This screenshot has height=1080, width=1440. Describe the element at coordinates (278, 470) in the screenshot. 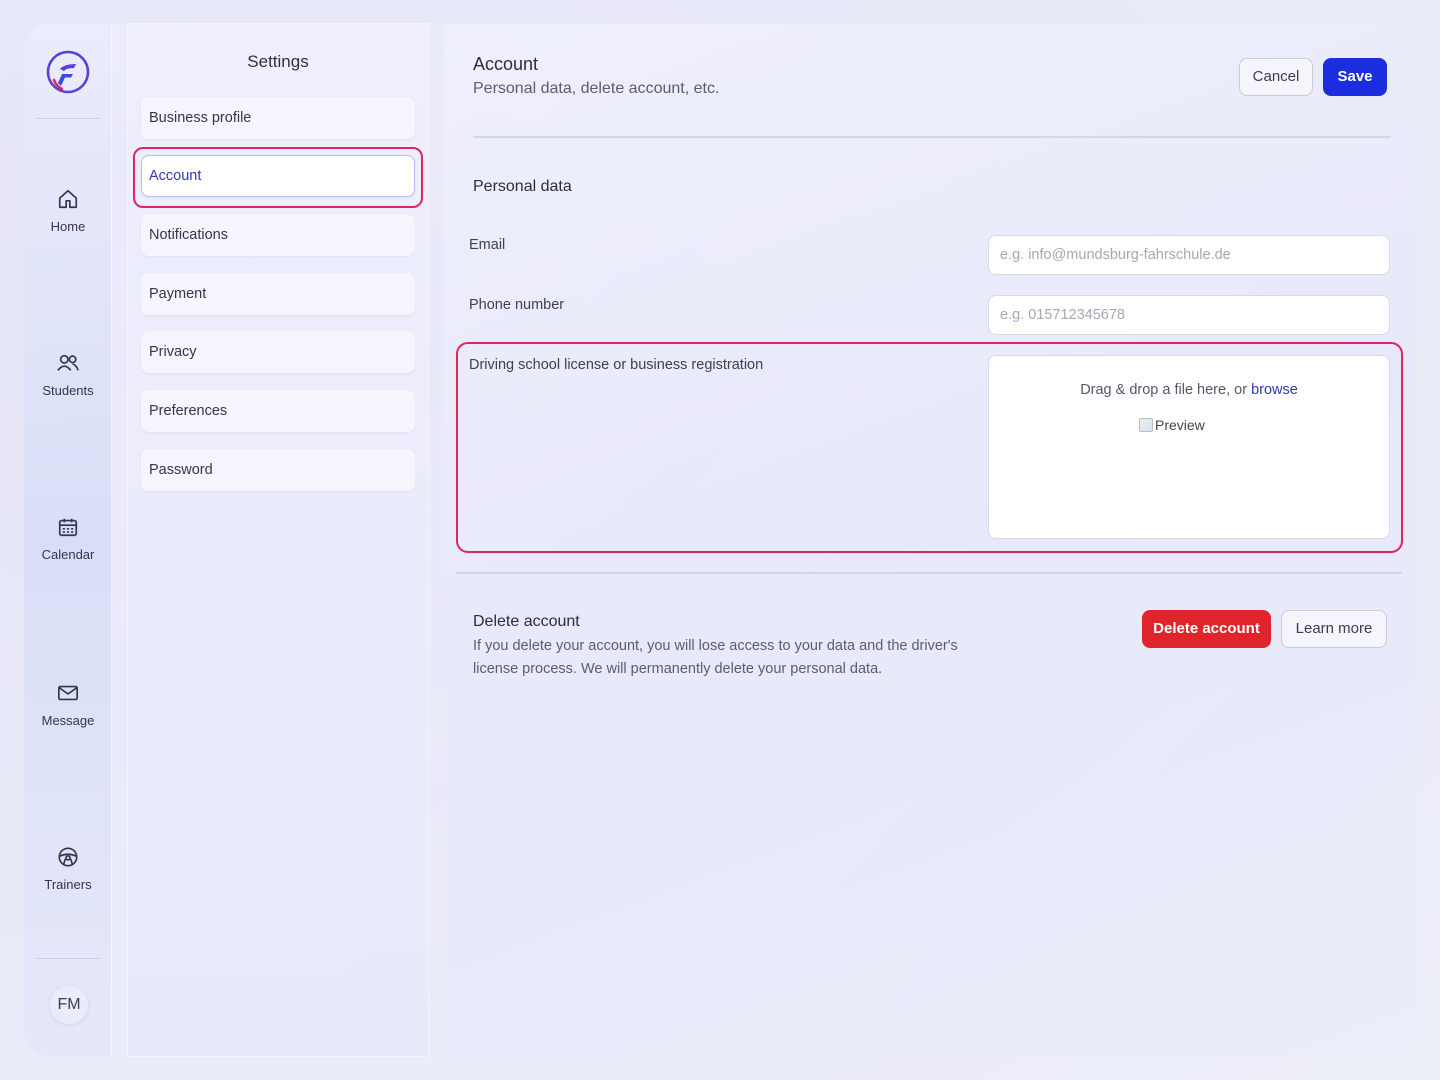

I see `settings-item-password: Password` at that location.